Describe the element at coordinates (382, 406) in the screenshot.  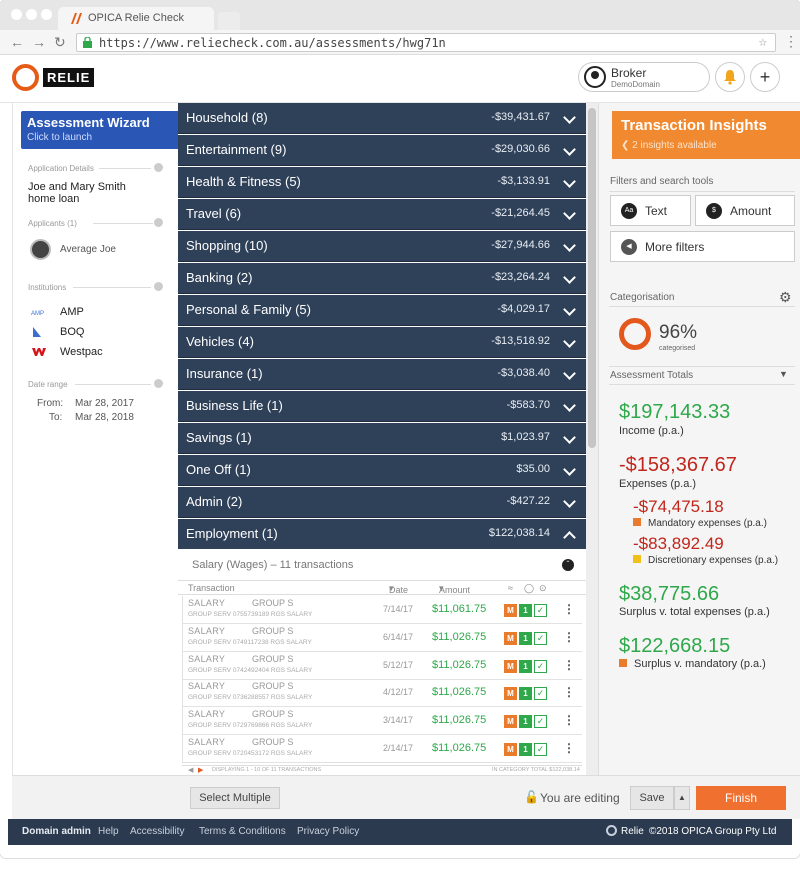
I see `category-row: Business Life (1) -$583.70` at that location.